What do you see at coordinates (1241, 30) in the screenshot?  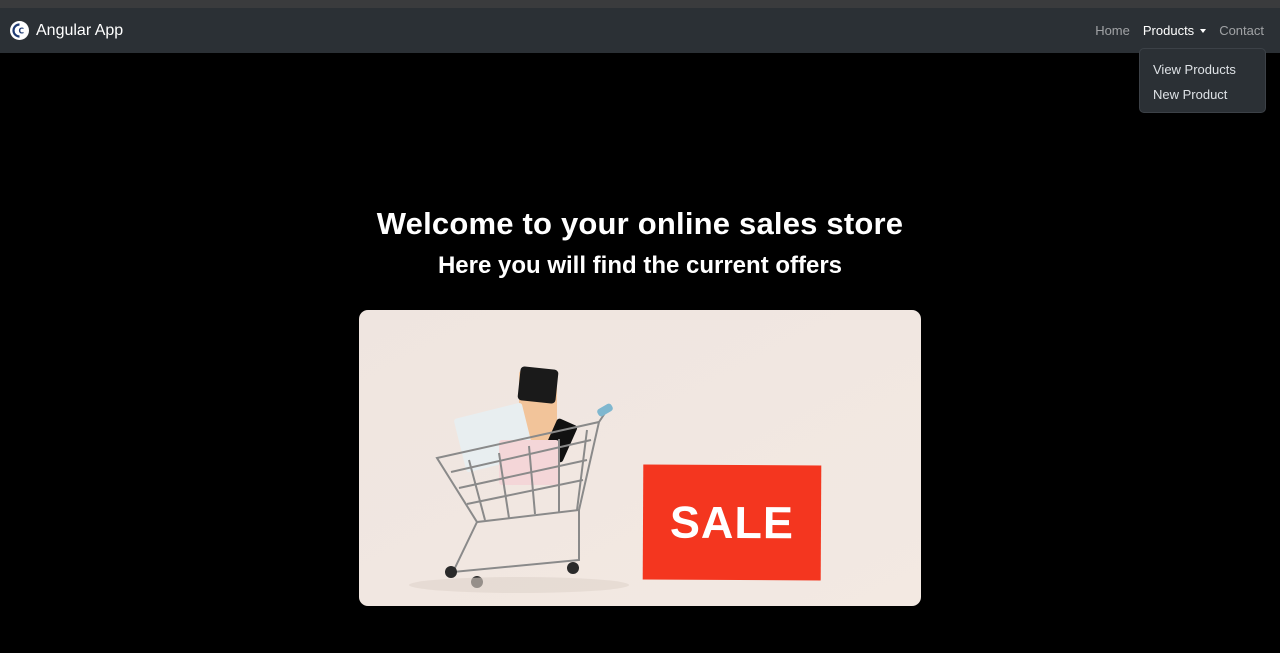 I see `nav-contact: Contact` at bounding box center [1241, 30].